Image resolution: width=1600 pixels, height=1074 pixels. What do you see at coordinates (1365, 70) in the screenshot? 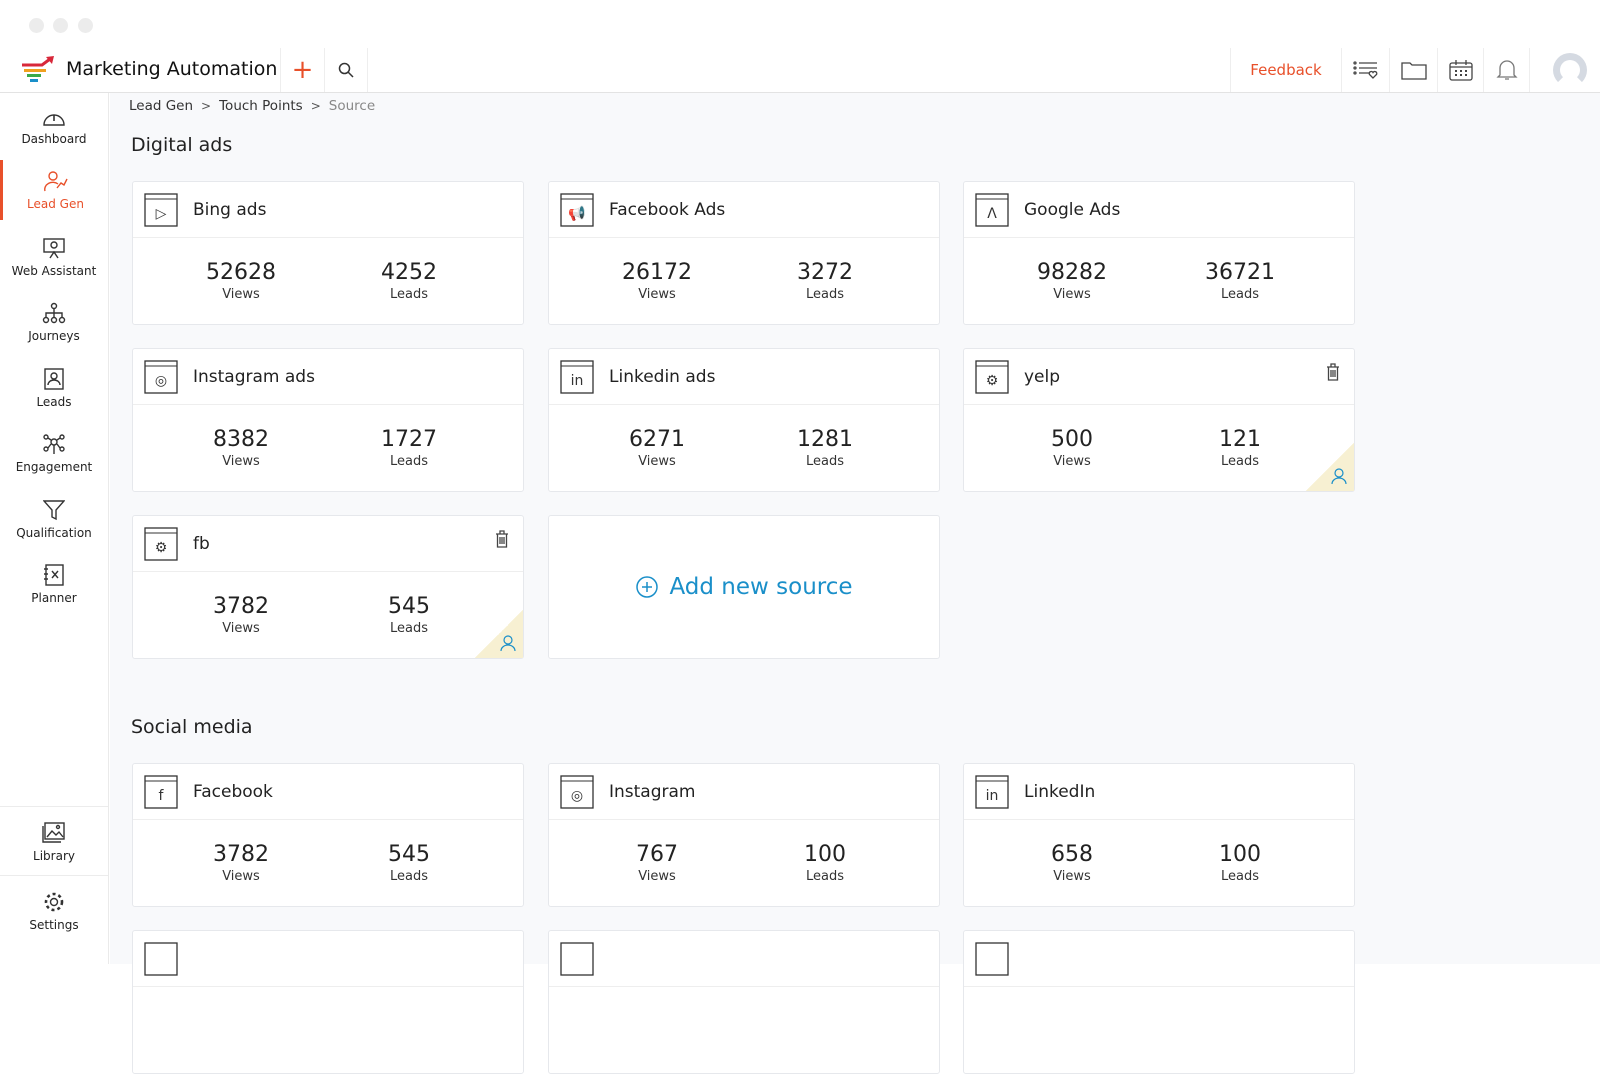
I see `favorites-list-button` at bounding box center [1365, 70].